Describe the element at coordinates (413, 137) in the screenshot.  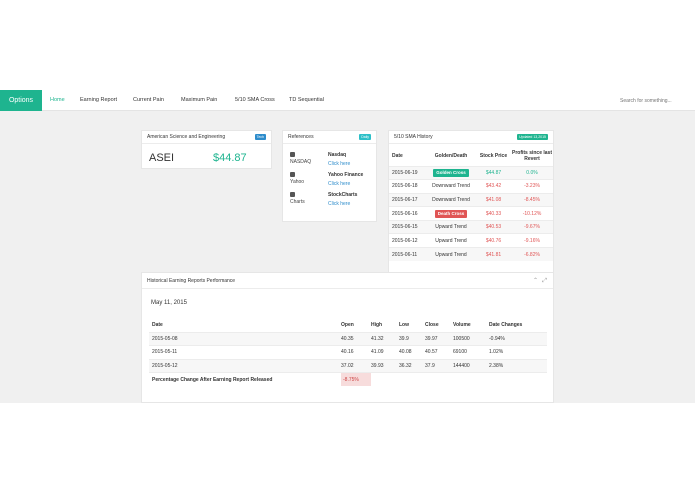
I see `sma-title: 5/10 SMA History` at that location.